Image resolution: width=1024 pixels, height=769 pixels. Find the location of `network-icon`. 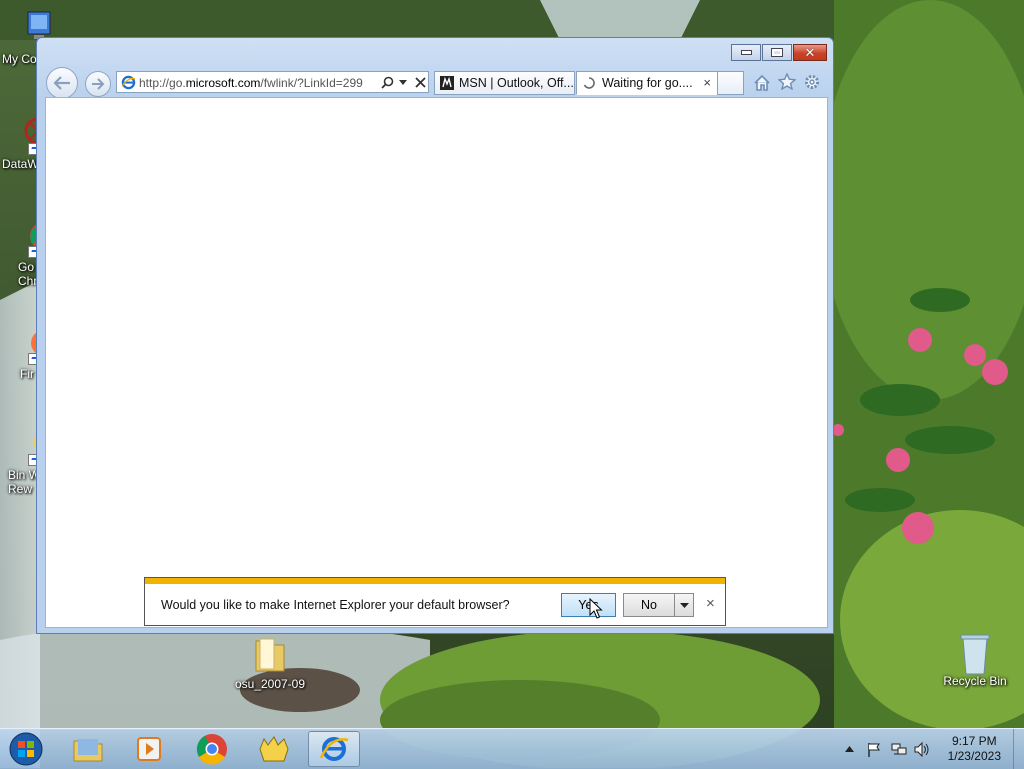

network-icon is located at coordinates (899, 749).